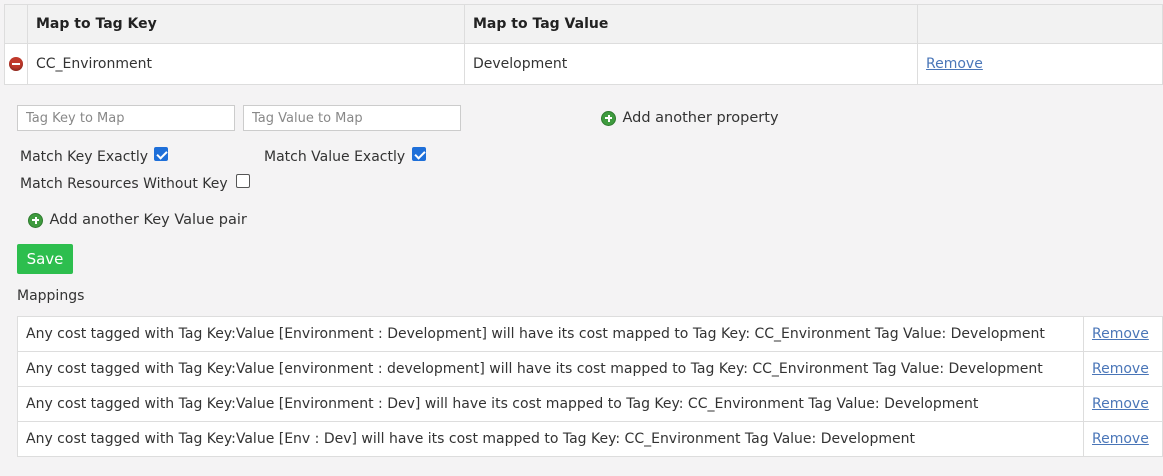 This screenshot has height=476, width=1163. I want to click on tag-key-input, so click(126, 118).